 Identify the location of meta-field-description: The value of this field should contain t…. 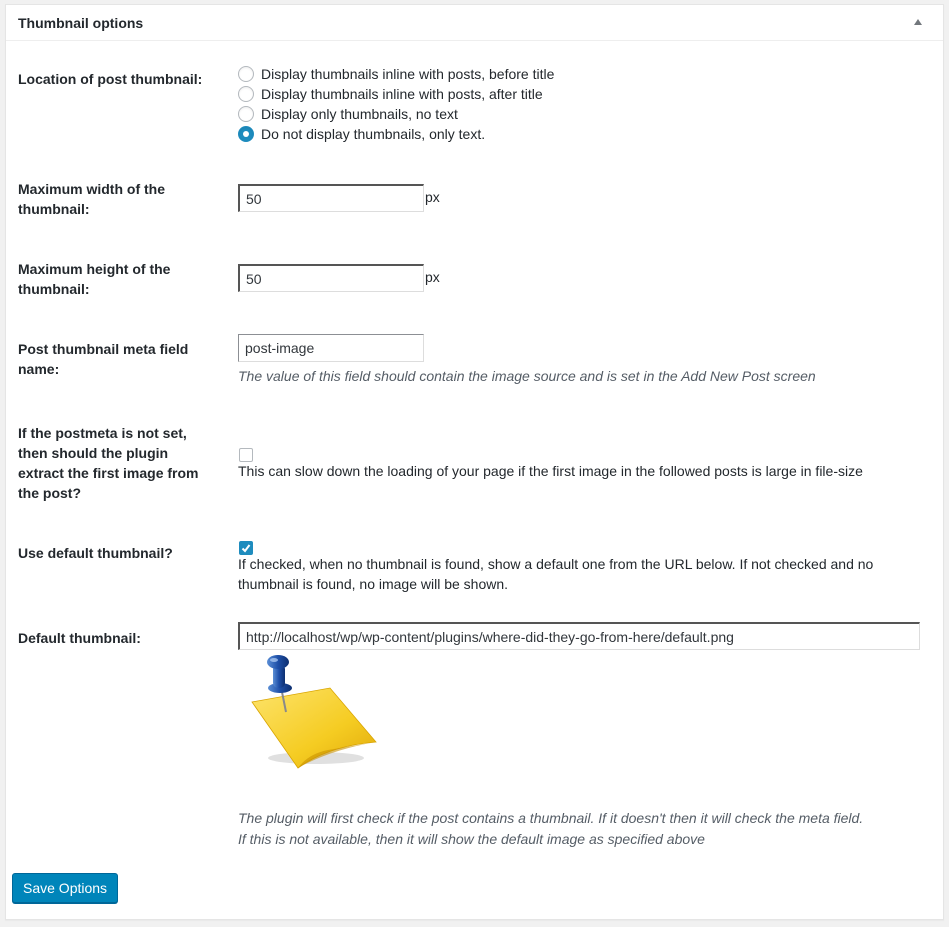
(527, 376).